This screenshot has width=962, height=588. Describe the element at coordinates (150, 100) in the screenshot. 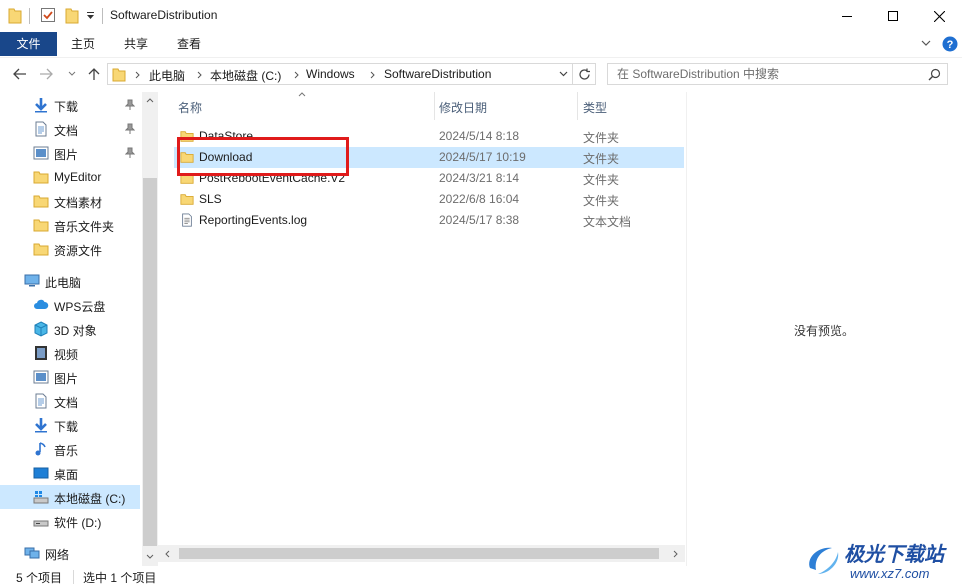

I see `scroll-up-icon` at that location.